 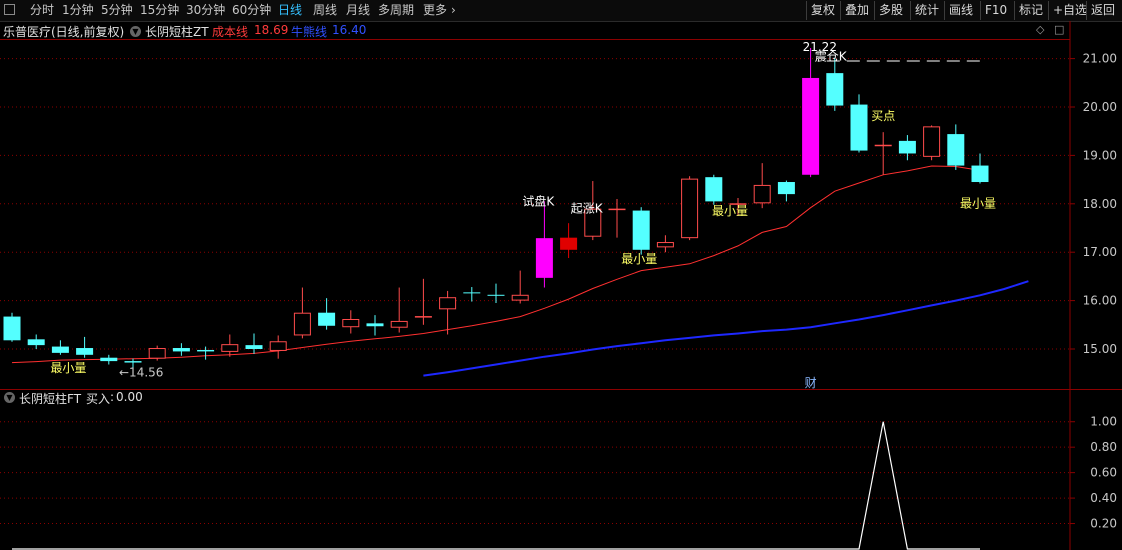 I want to click on chart-annotation: 财, so click(x=811, y=383).